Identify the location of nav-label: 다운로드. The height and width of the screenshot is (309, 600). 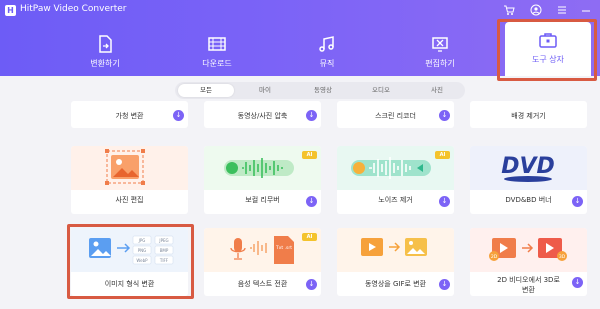
(217, 63).